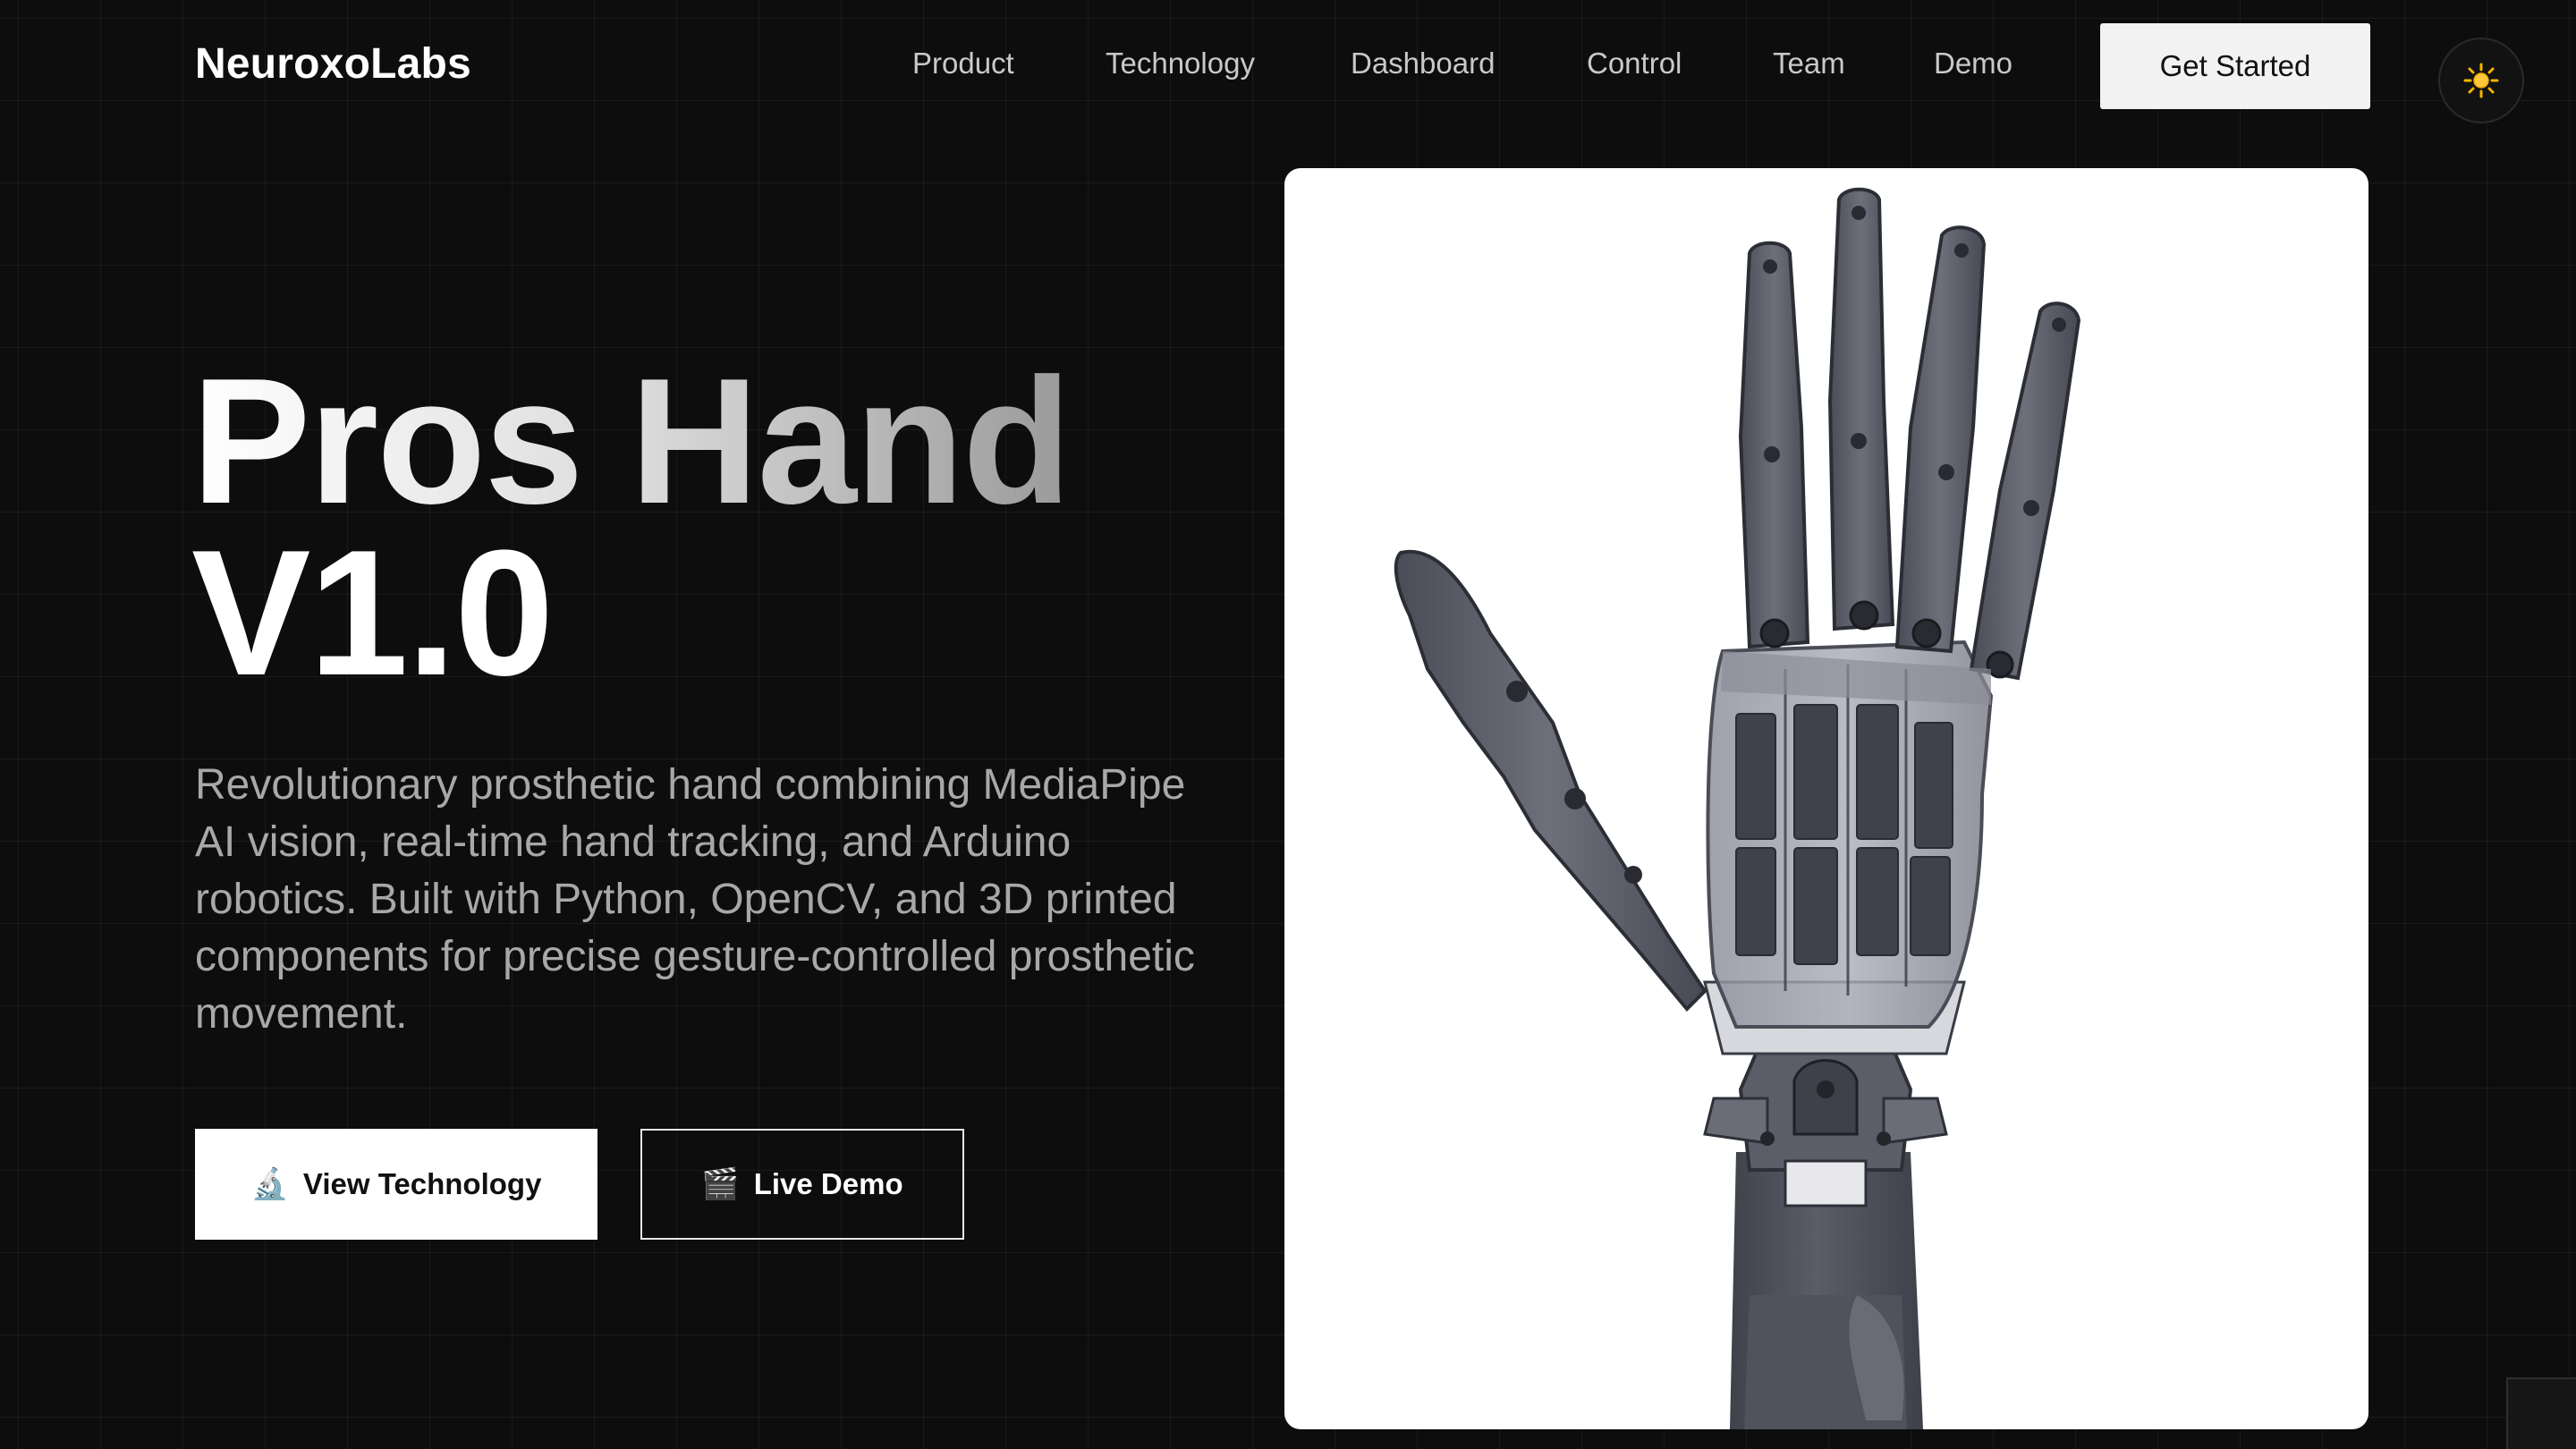 The width and height of the screenshot is (2576, 1449). I want to click on nav-link-demo: Demo, so click(1973, 63).